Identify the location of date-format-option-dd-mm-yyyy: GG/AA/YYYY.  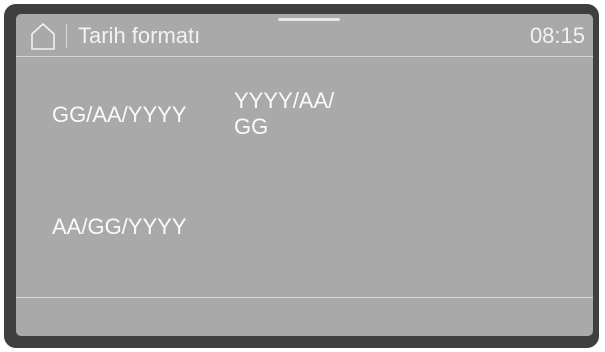
(119, 115).